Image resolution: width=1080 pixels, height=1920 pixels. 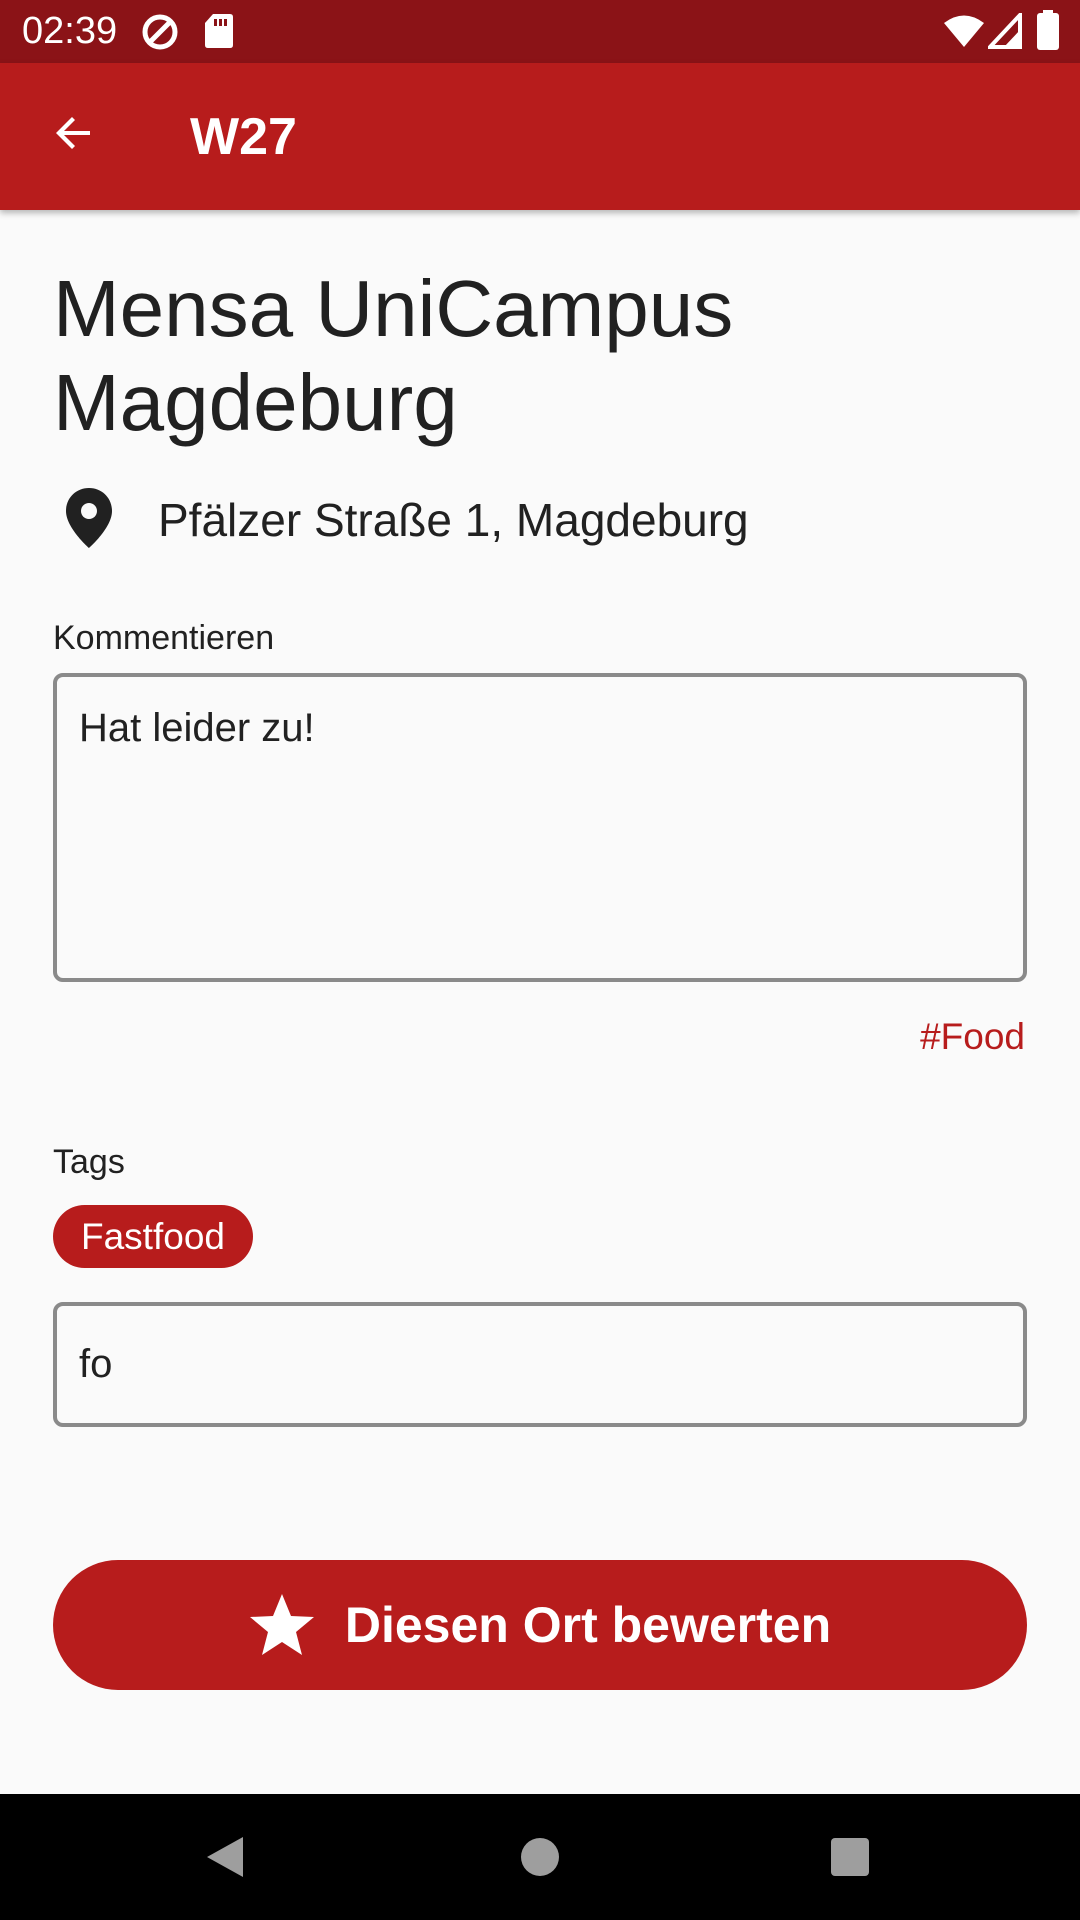 What do you see at coordinates (588, 1625) in the screenshot?
I see `rate-button-label: Diesen Ort bewerten` at bounding box center [588, 1625].